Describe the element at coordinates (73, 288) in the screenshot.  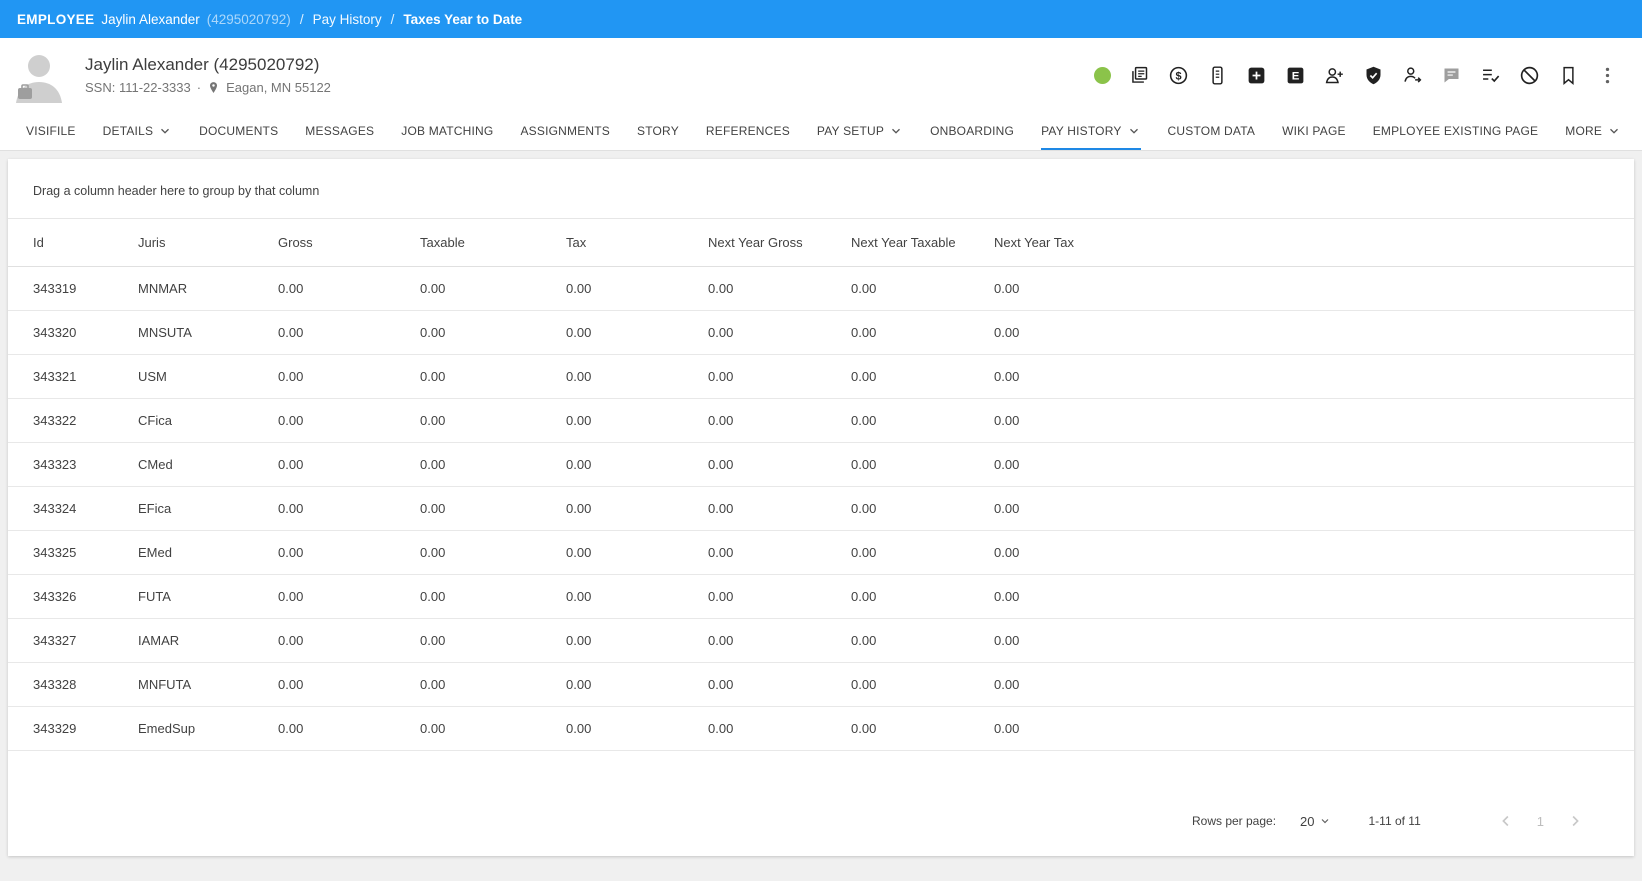
I see `cell-id: 343319` at that location.